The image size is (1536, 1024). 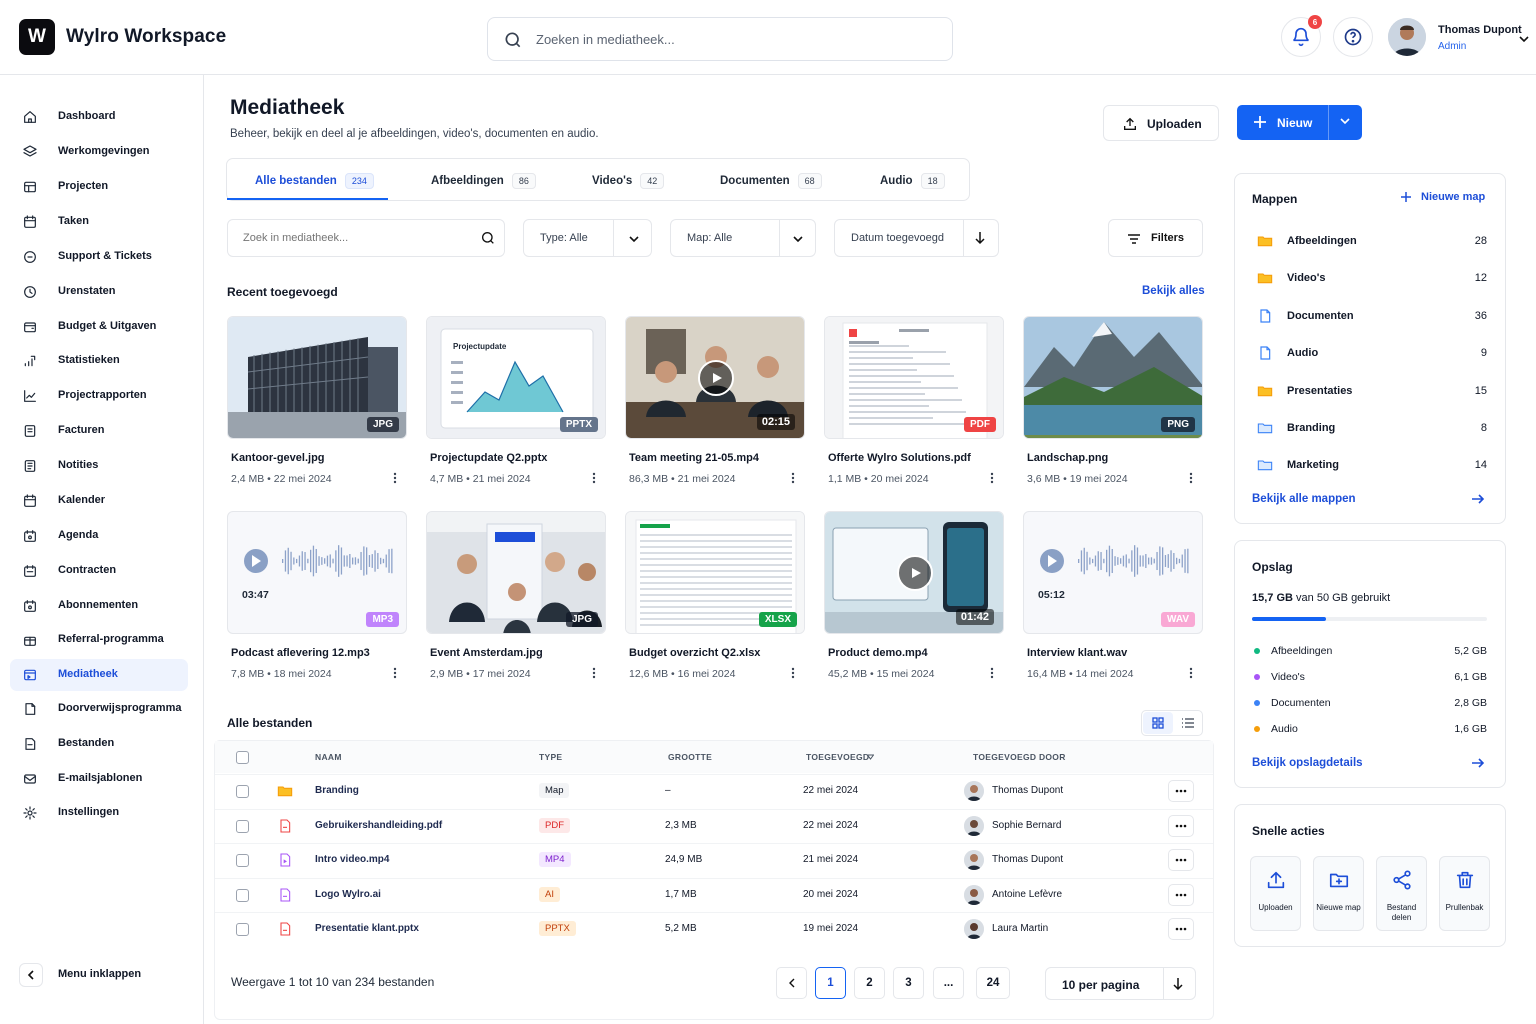 What do you see at coordinates (743, 238) in the screenshot?
I see `folder-filter-select: Map: Alle` at bounding box center [743, 238].